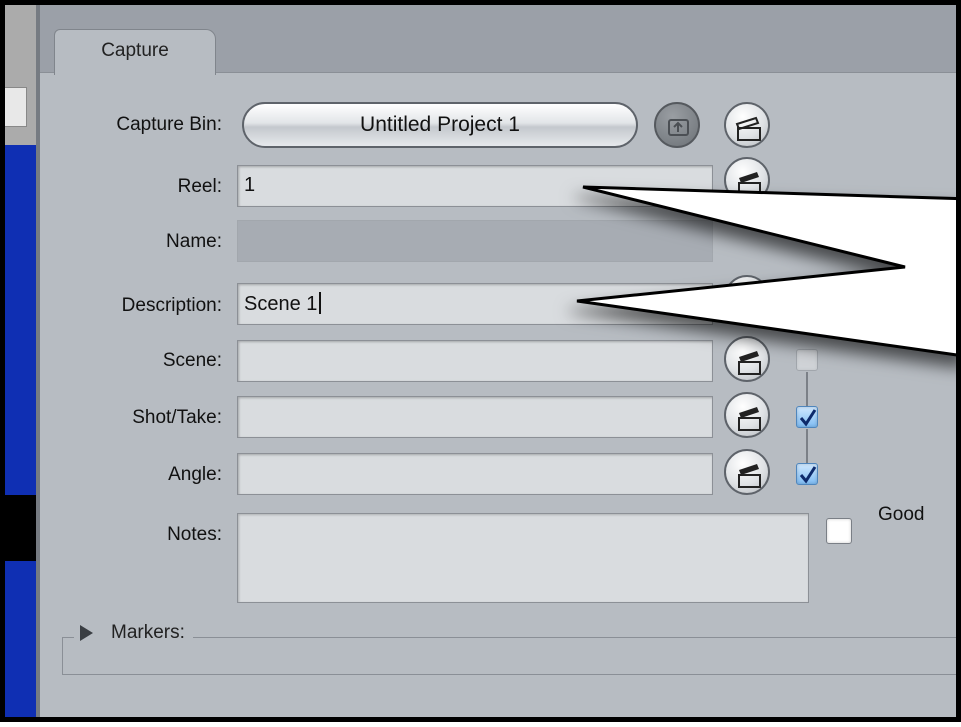 The width and height of the screenshot is (961, 727). I want to click on description-value: Scene 1, so click(281, 304).